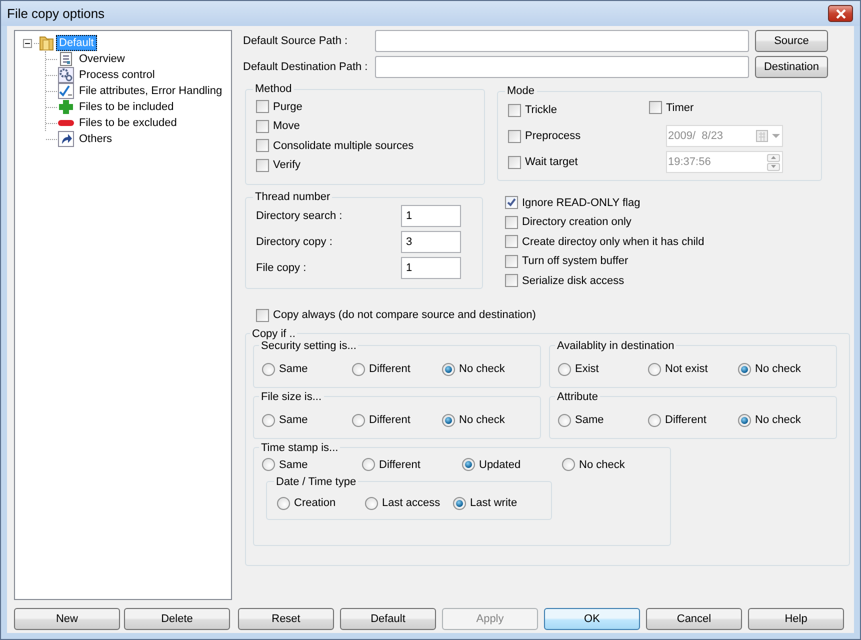  I want to click on radio-label: Creation, so click(315, 503).